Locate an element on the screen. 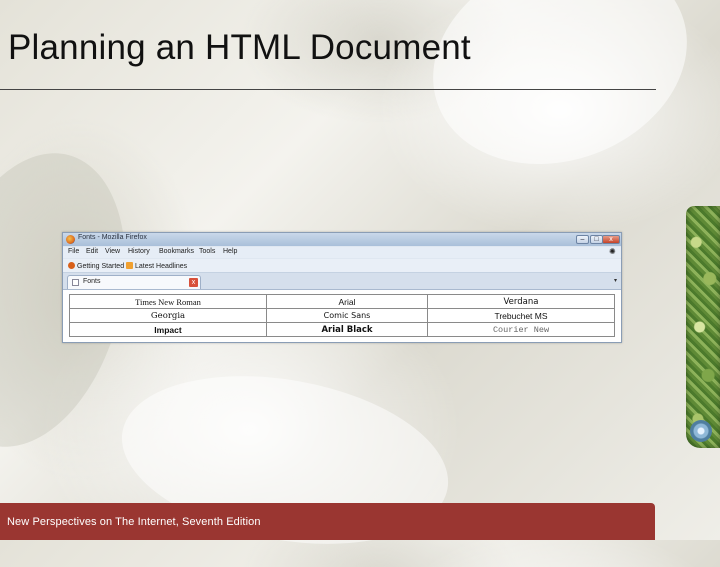  table-row: Georgia Comic Sans Trebuchet MS is located at coordinates (342, 315).